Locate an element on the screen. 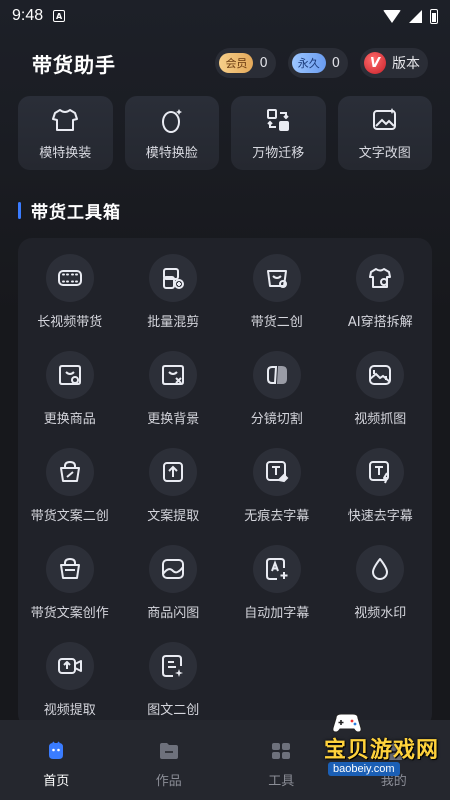 The width and height of the screenshot is (450, 800). text-extract-icon is located at coordinates (173, 472).